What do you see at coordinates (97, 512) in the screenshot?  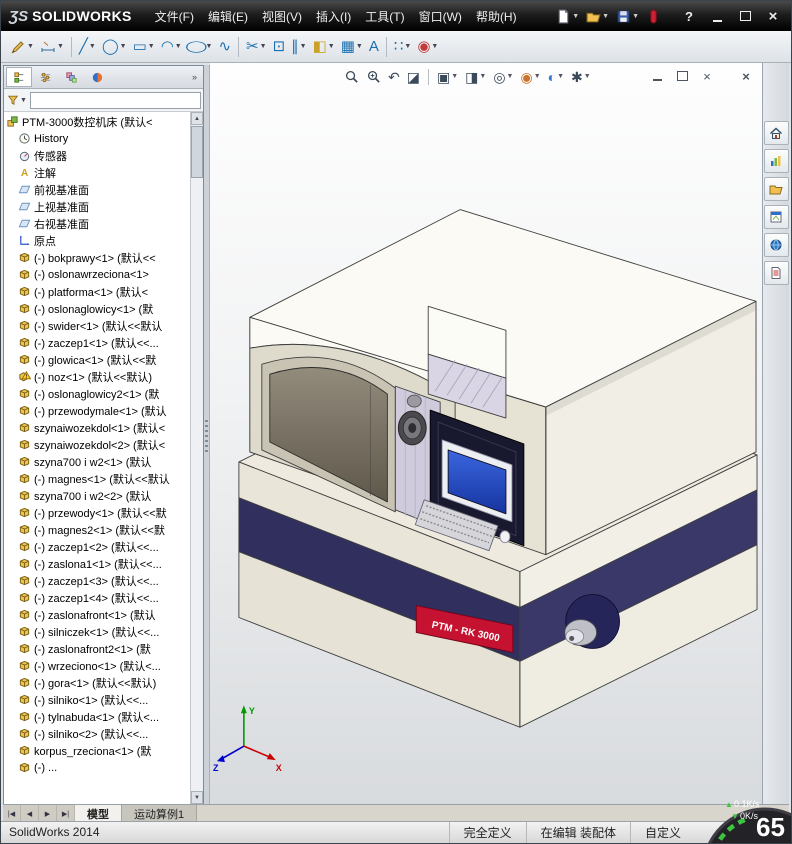 I see `tree-item: (-) przewody<1> (默认<<默` at bounding box center [97, 512].